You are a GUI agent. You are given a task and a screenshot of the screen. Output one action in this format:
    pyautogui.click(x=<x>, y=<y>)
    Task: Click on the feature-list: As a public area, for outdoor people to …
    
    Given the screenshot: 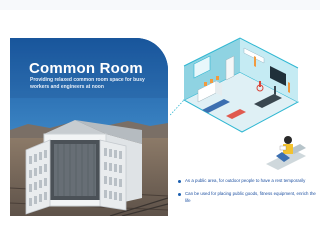 What is the action you would take?
    pyautogui.click(x=248, y=194)
    